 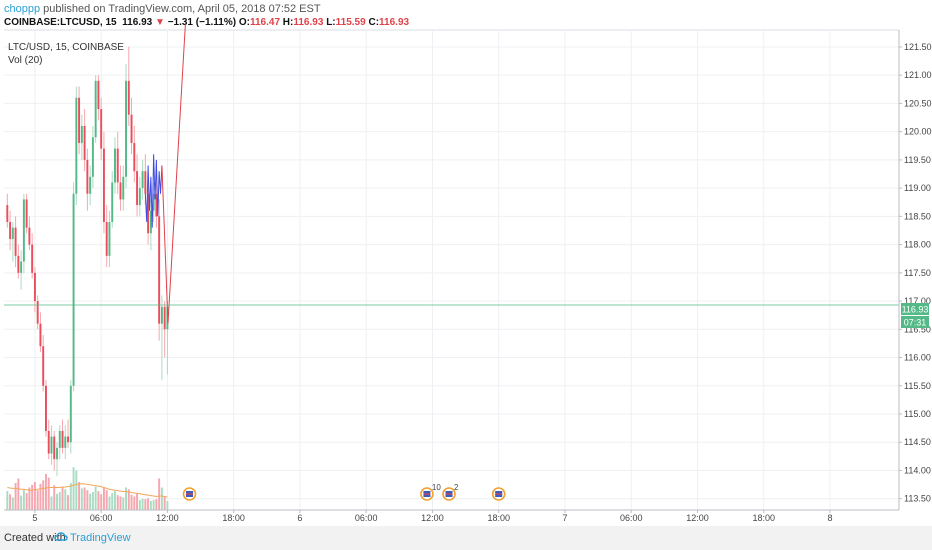 What do you see at coordinates (918, 75) in the screenshot?
I see `y-tick-label: 121.00` at bounding box center [918, 75].